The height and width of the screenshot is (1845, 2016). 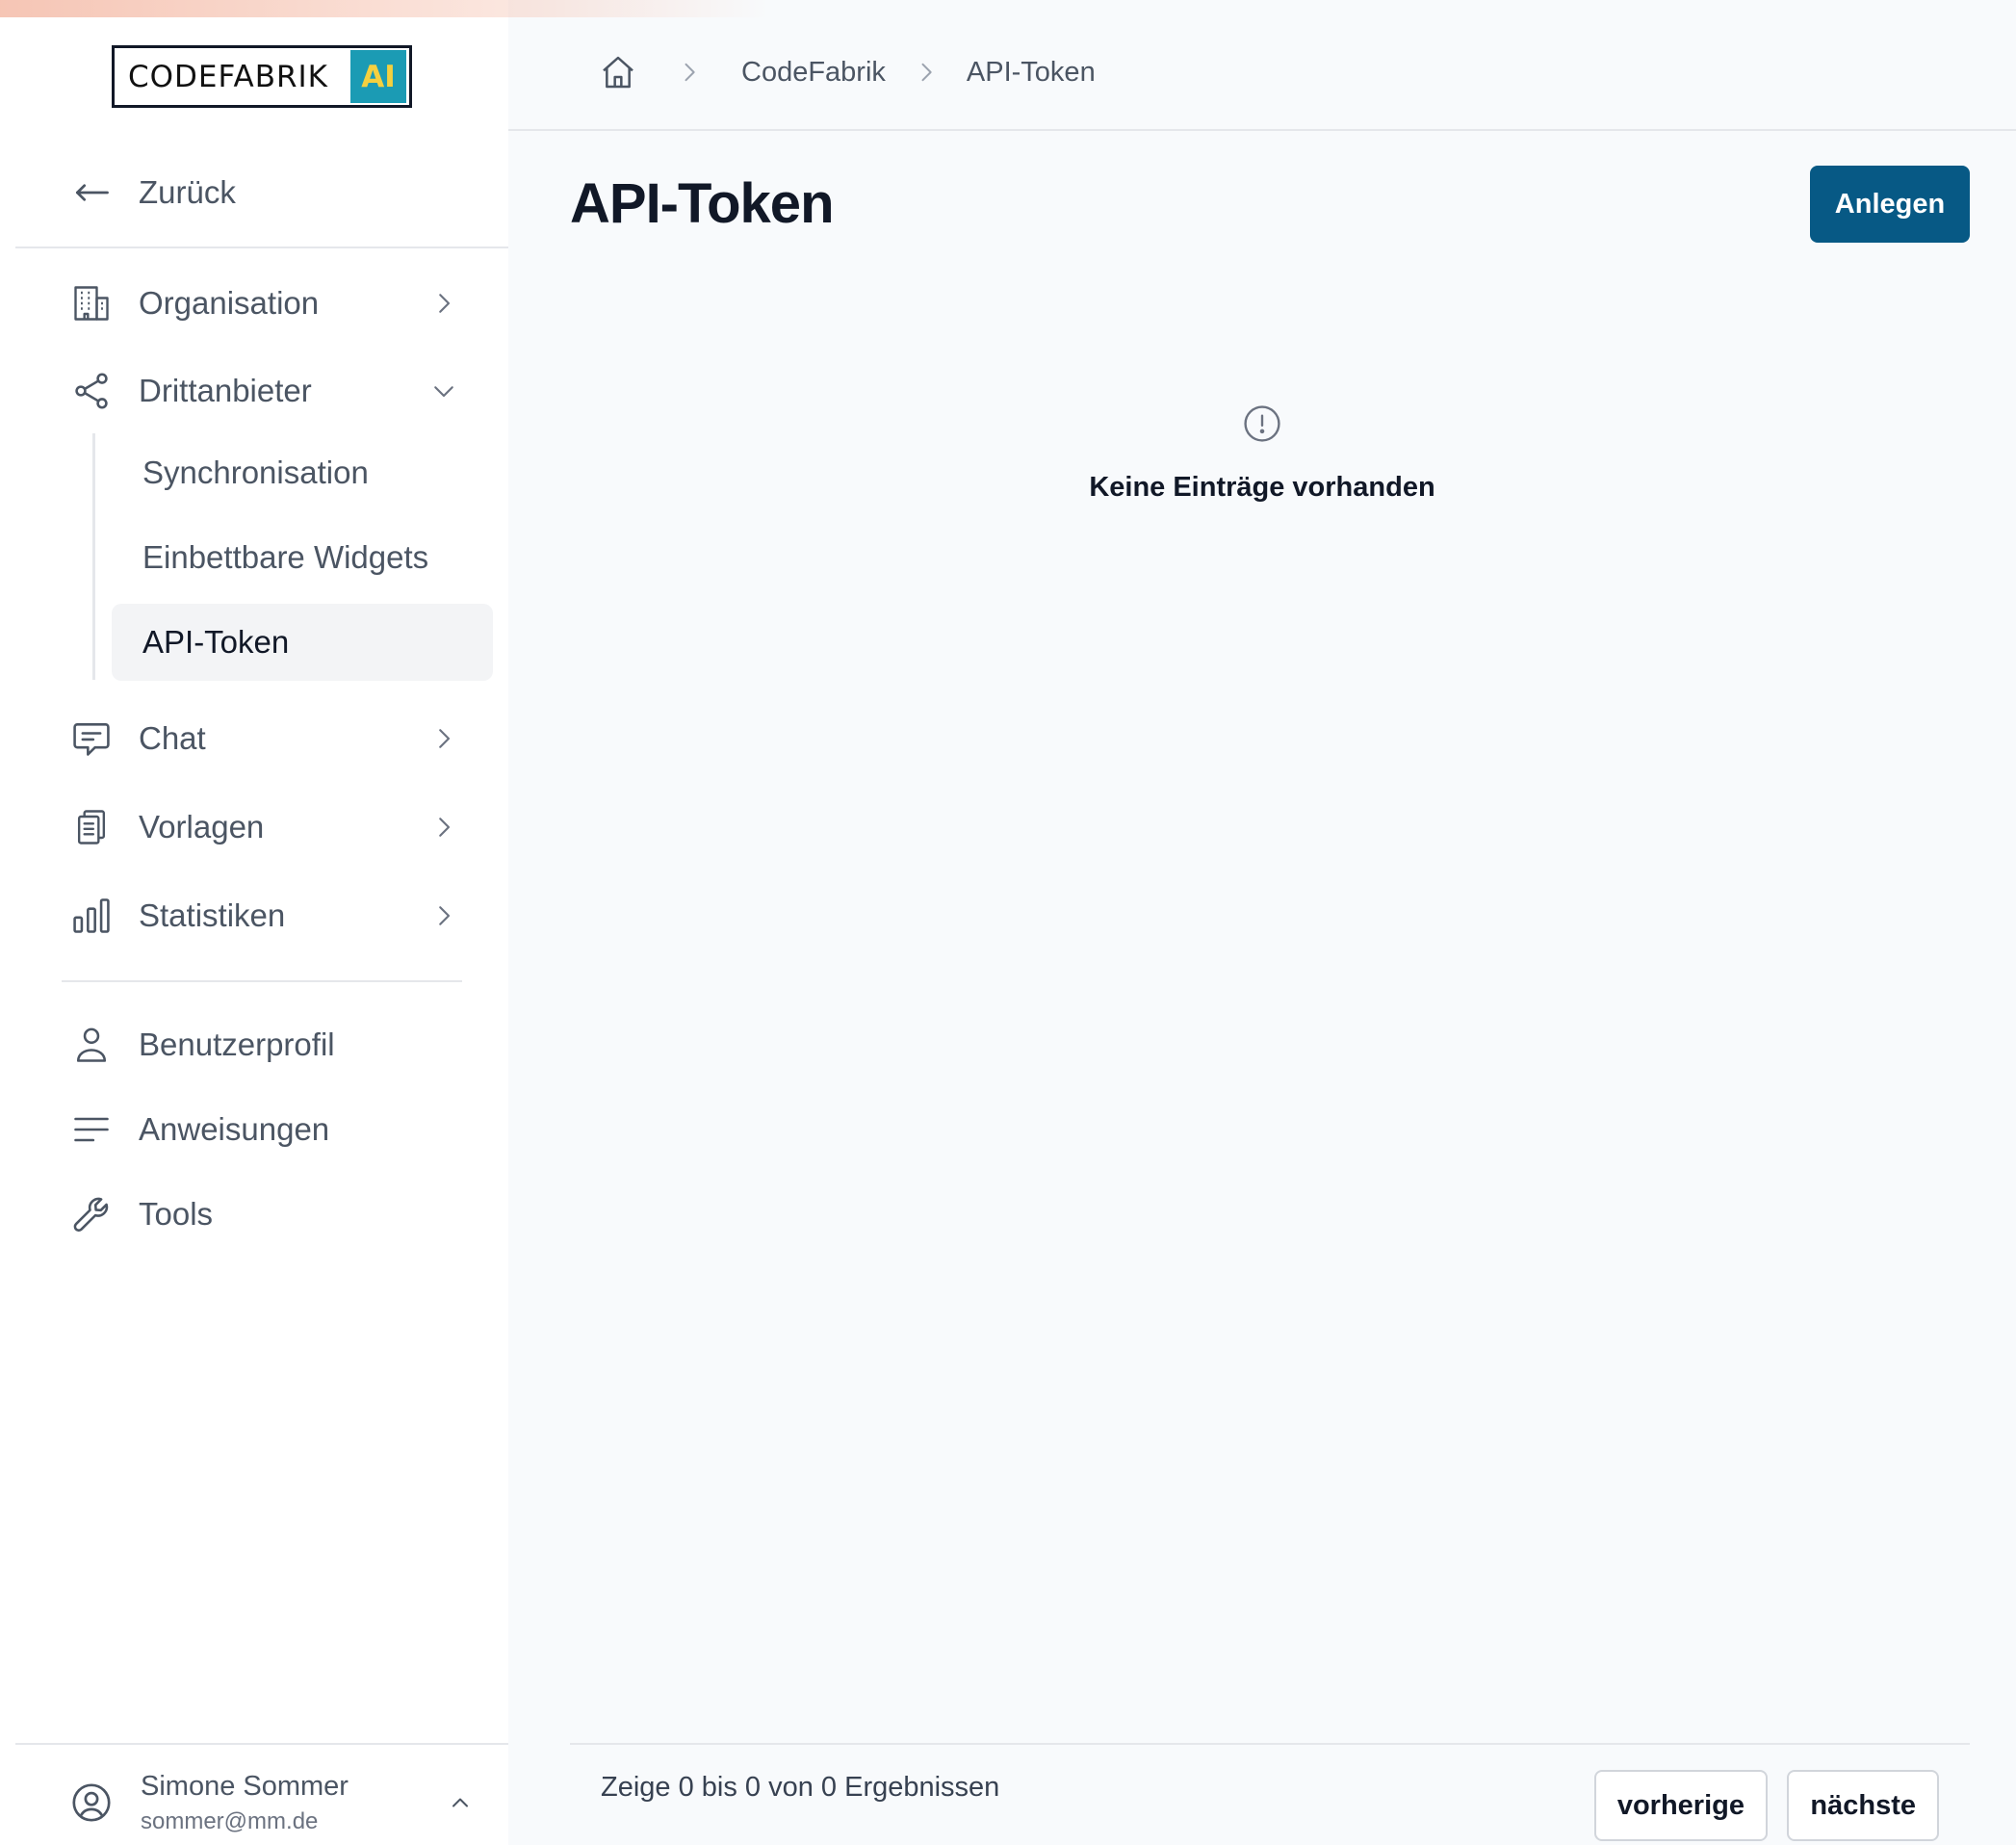 I want to click on sidebar-item-vorlagen: Vorlagen, so click(x=266, y=827).